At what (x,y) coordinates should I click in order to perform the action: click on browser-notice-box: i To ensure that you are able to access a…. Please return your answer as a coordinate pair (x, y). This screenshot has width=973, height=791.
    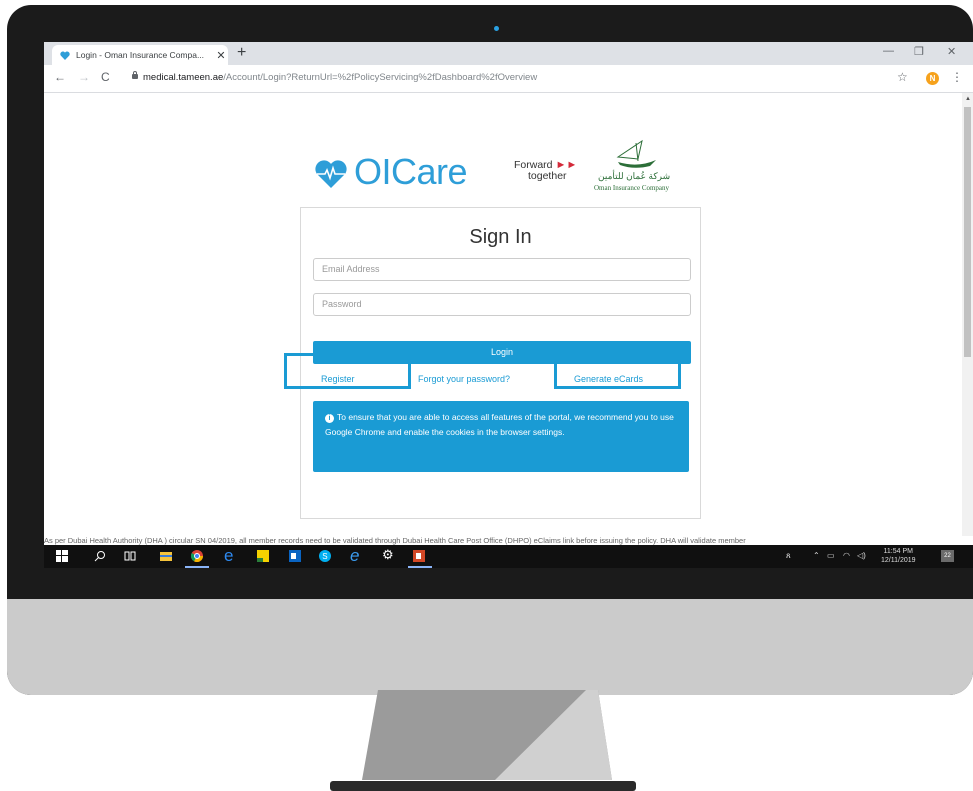
    Looking at the image, I should click on (501, 436).